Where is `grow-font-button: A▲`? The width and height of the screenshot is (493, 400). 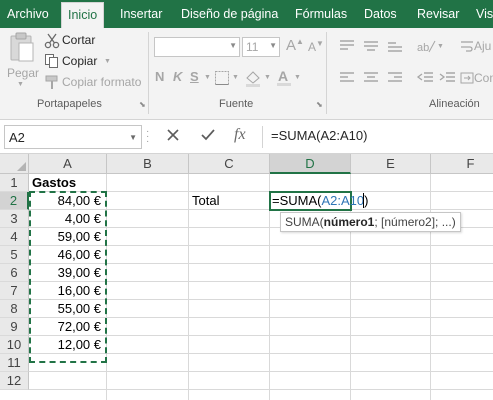
grow-font-button: A▲ is located at coordinates (295, 45).